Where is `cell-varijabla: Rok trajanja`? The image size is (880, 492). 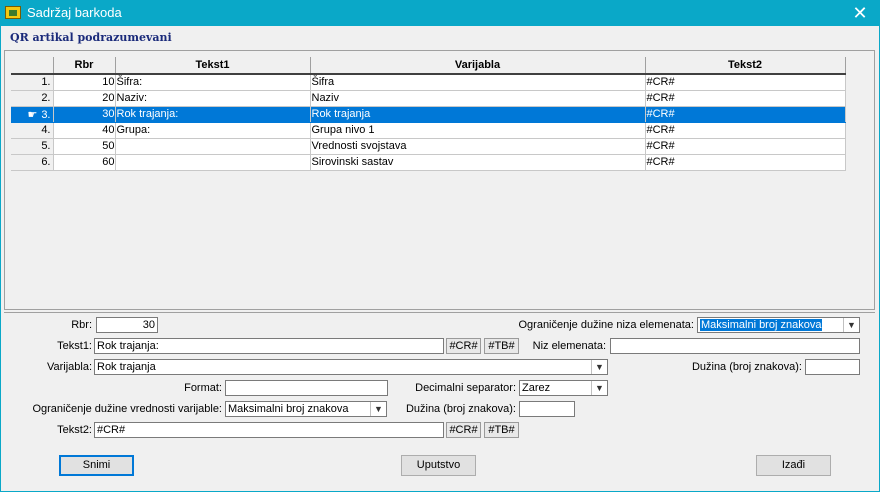
cell-varijabla: Rok trajanja is located at coordinates (478, 114).